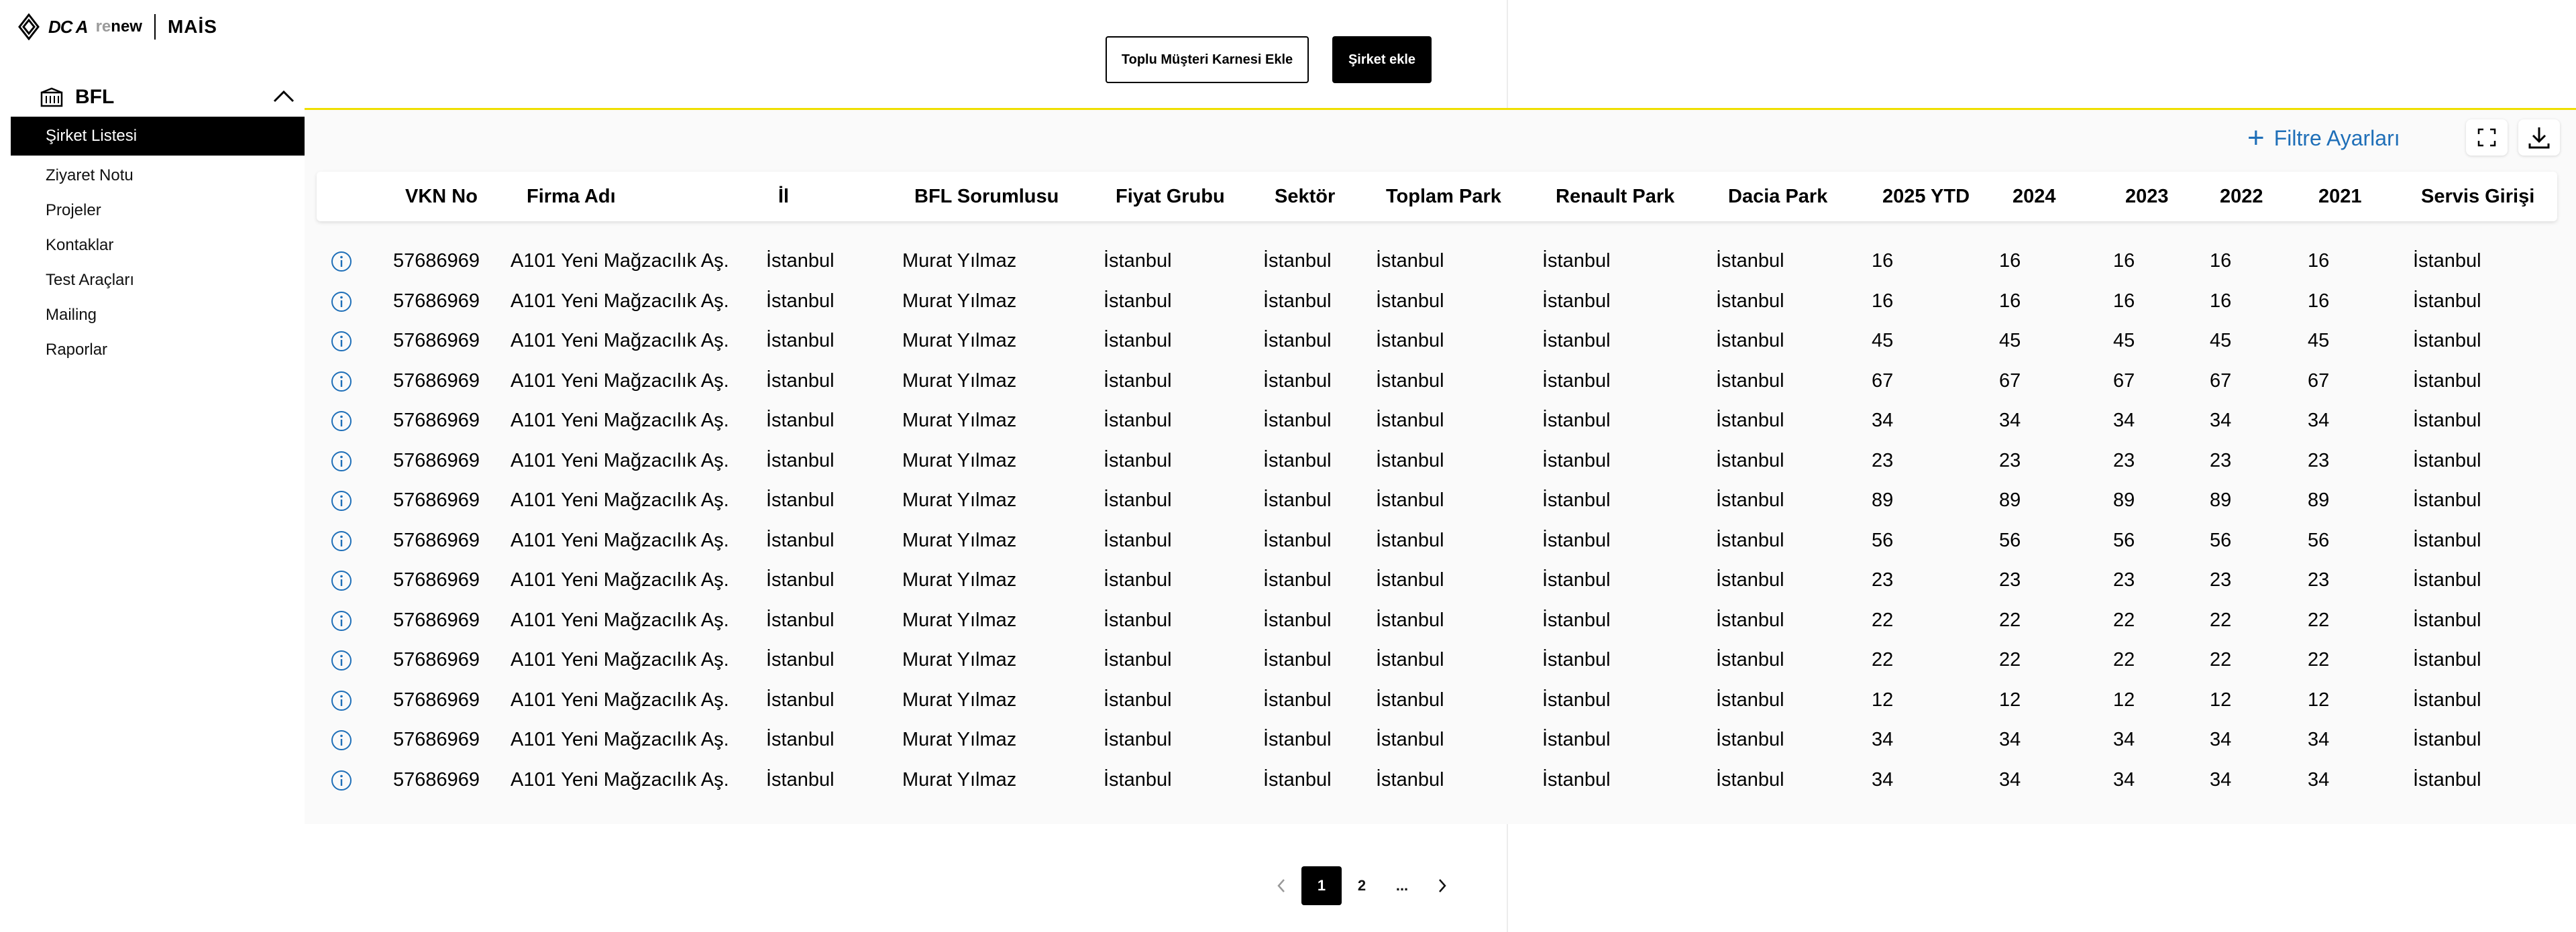 The height and width of the screenshot is (932, 2576). Describe the element at coordinates (158, 350) in the screenshot. I see `sidebar-item-raporlar: Raporlar` at that location.